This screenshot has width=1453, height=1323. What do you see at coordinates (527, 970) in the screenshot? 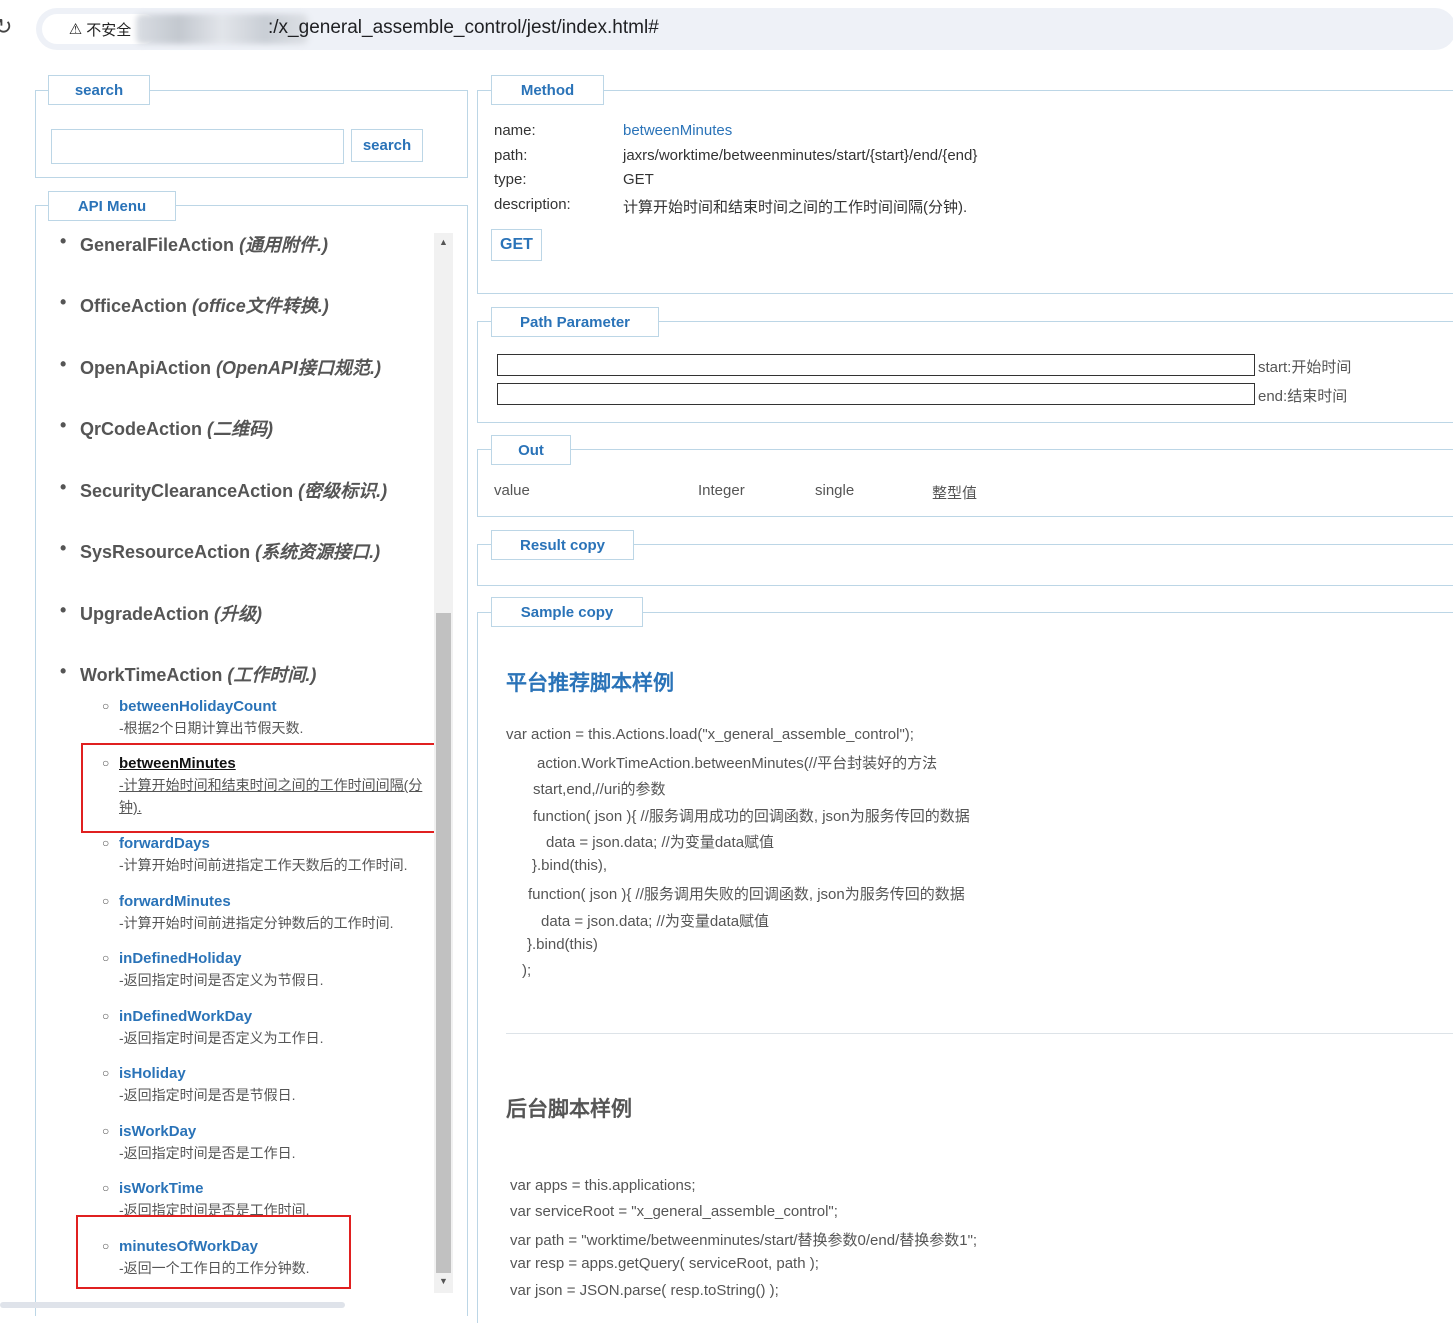
I see `code-line: );` at bounding box center [527, 970].